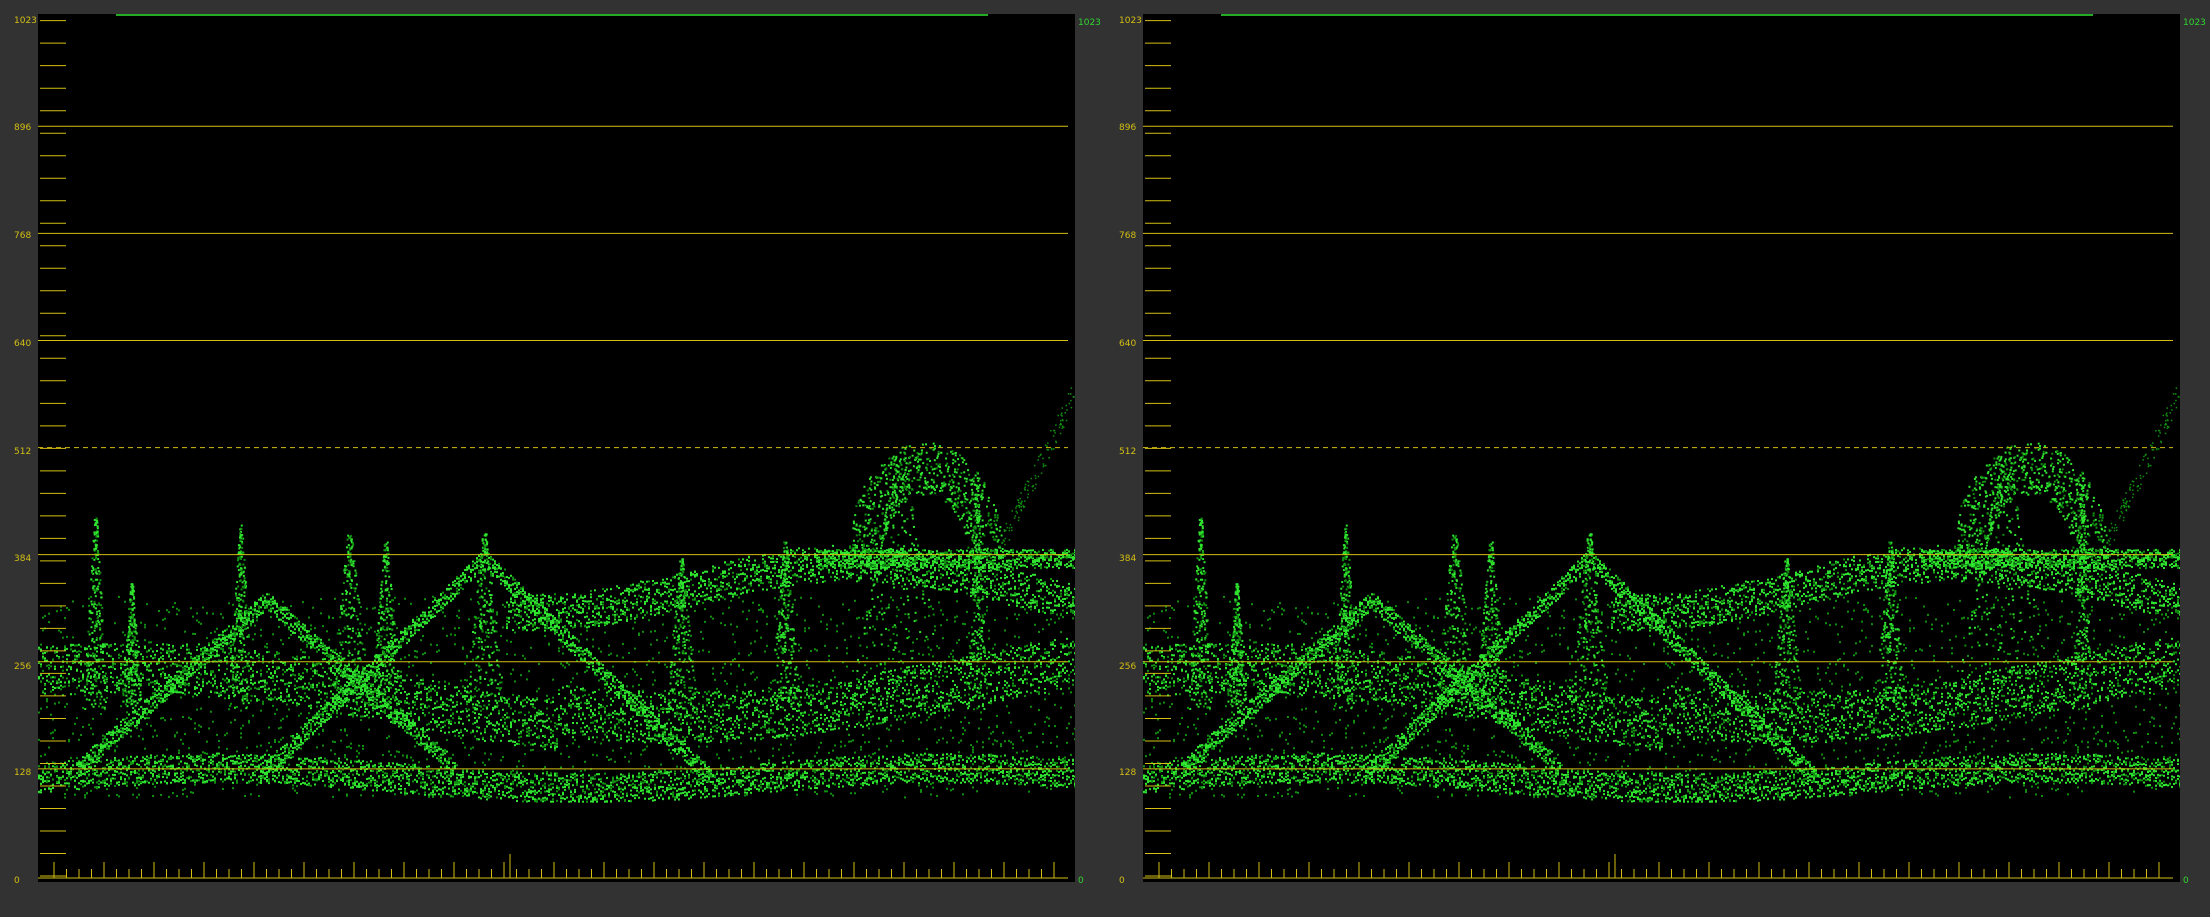  Describe the element at coordinates (1081, 881) in the screenshot. I see `left-right-label-0: 0` at that location.